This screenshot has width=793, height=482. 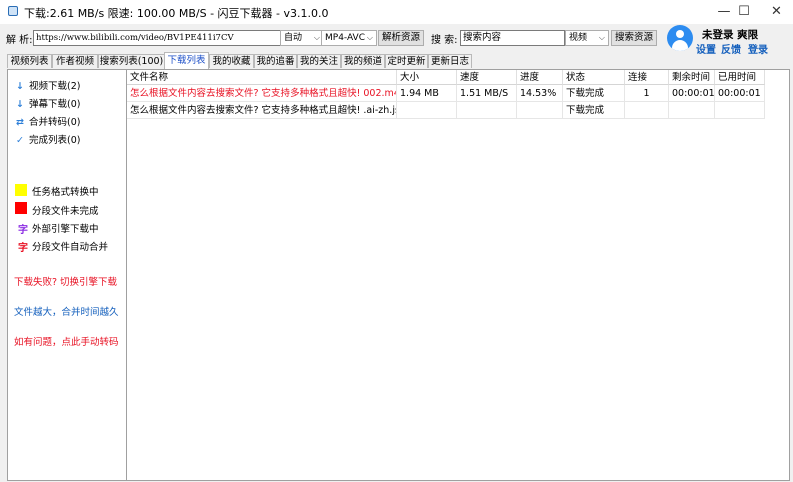 I want to click on search-input: 搜索内容, so click(x=512, y=38).